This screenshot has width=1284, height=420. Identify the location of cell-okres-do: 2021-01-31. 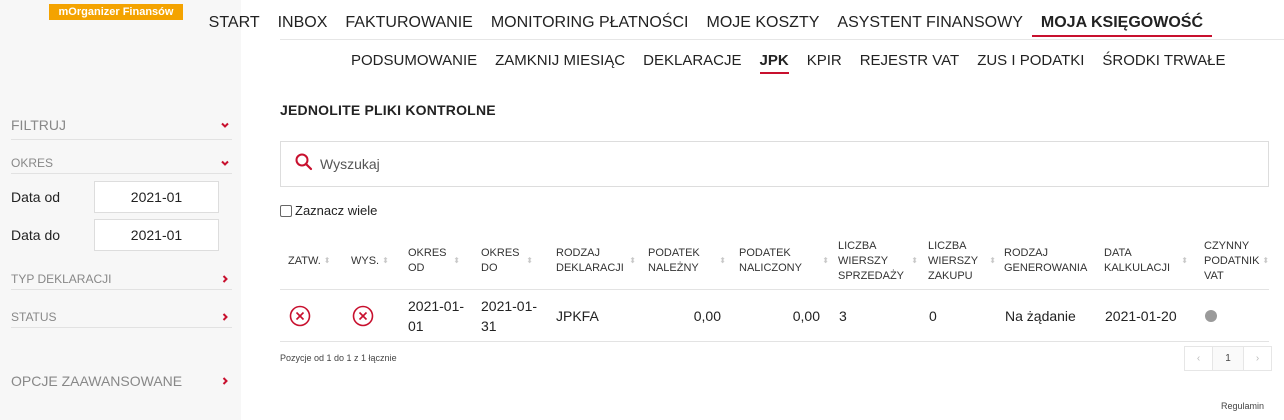
(509, 316).